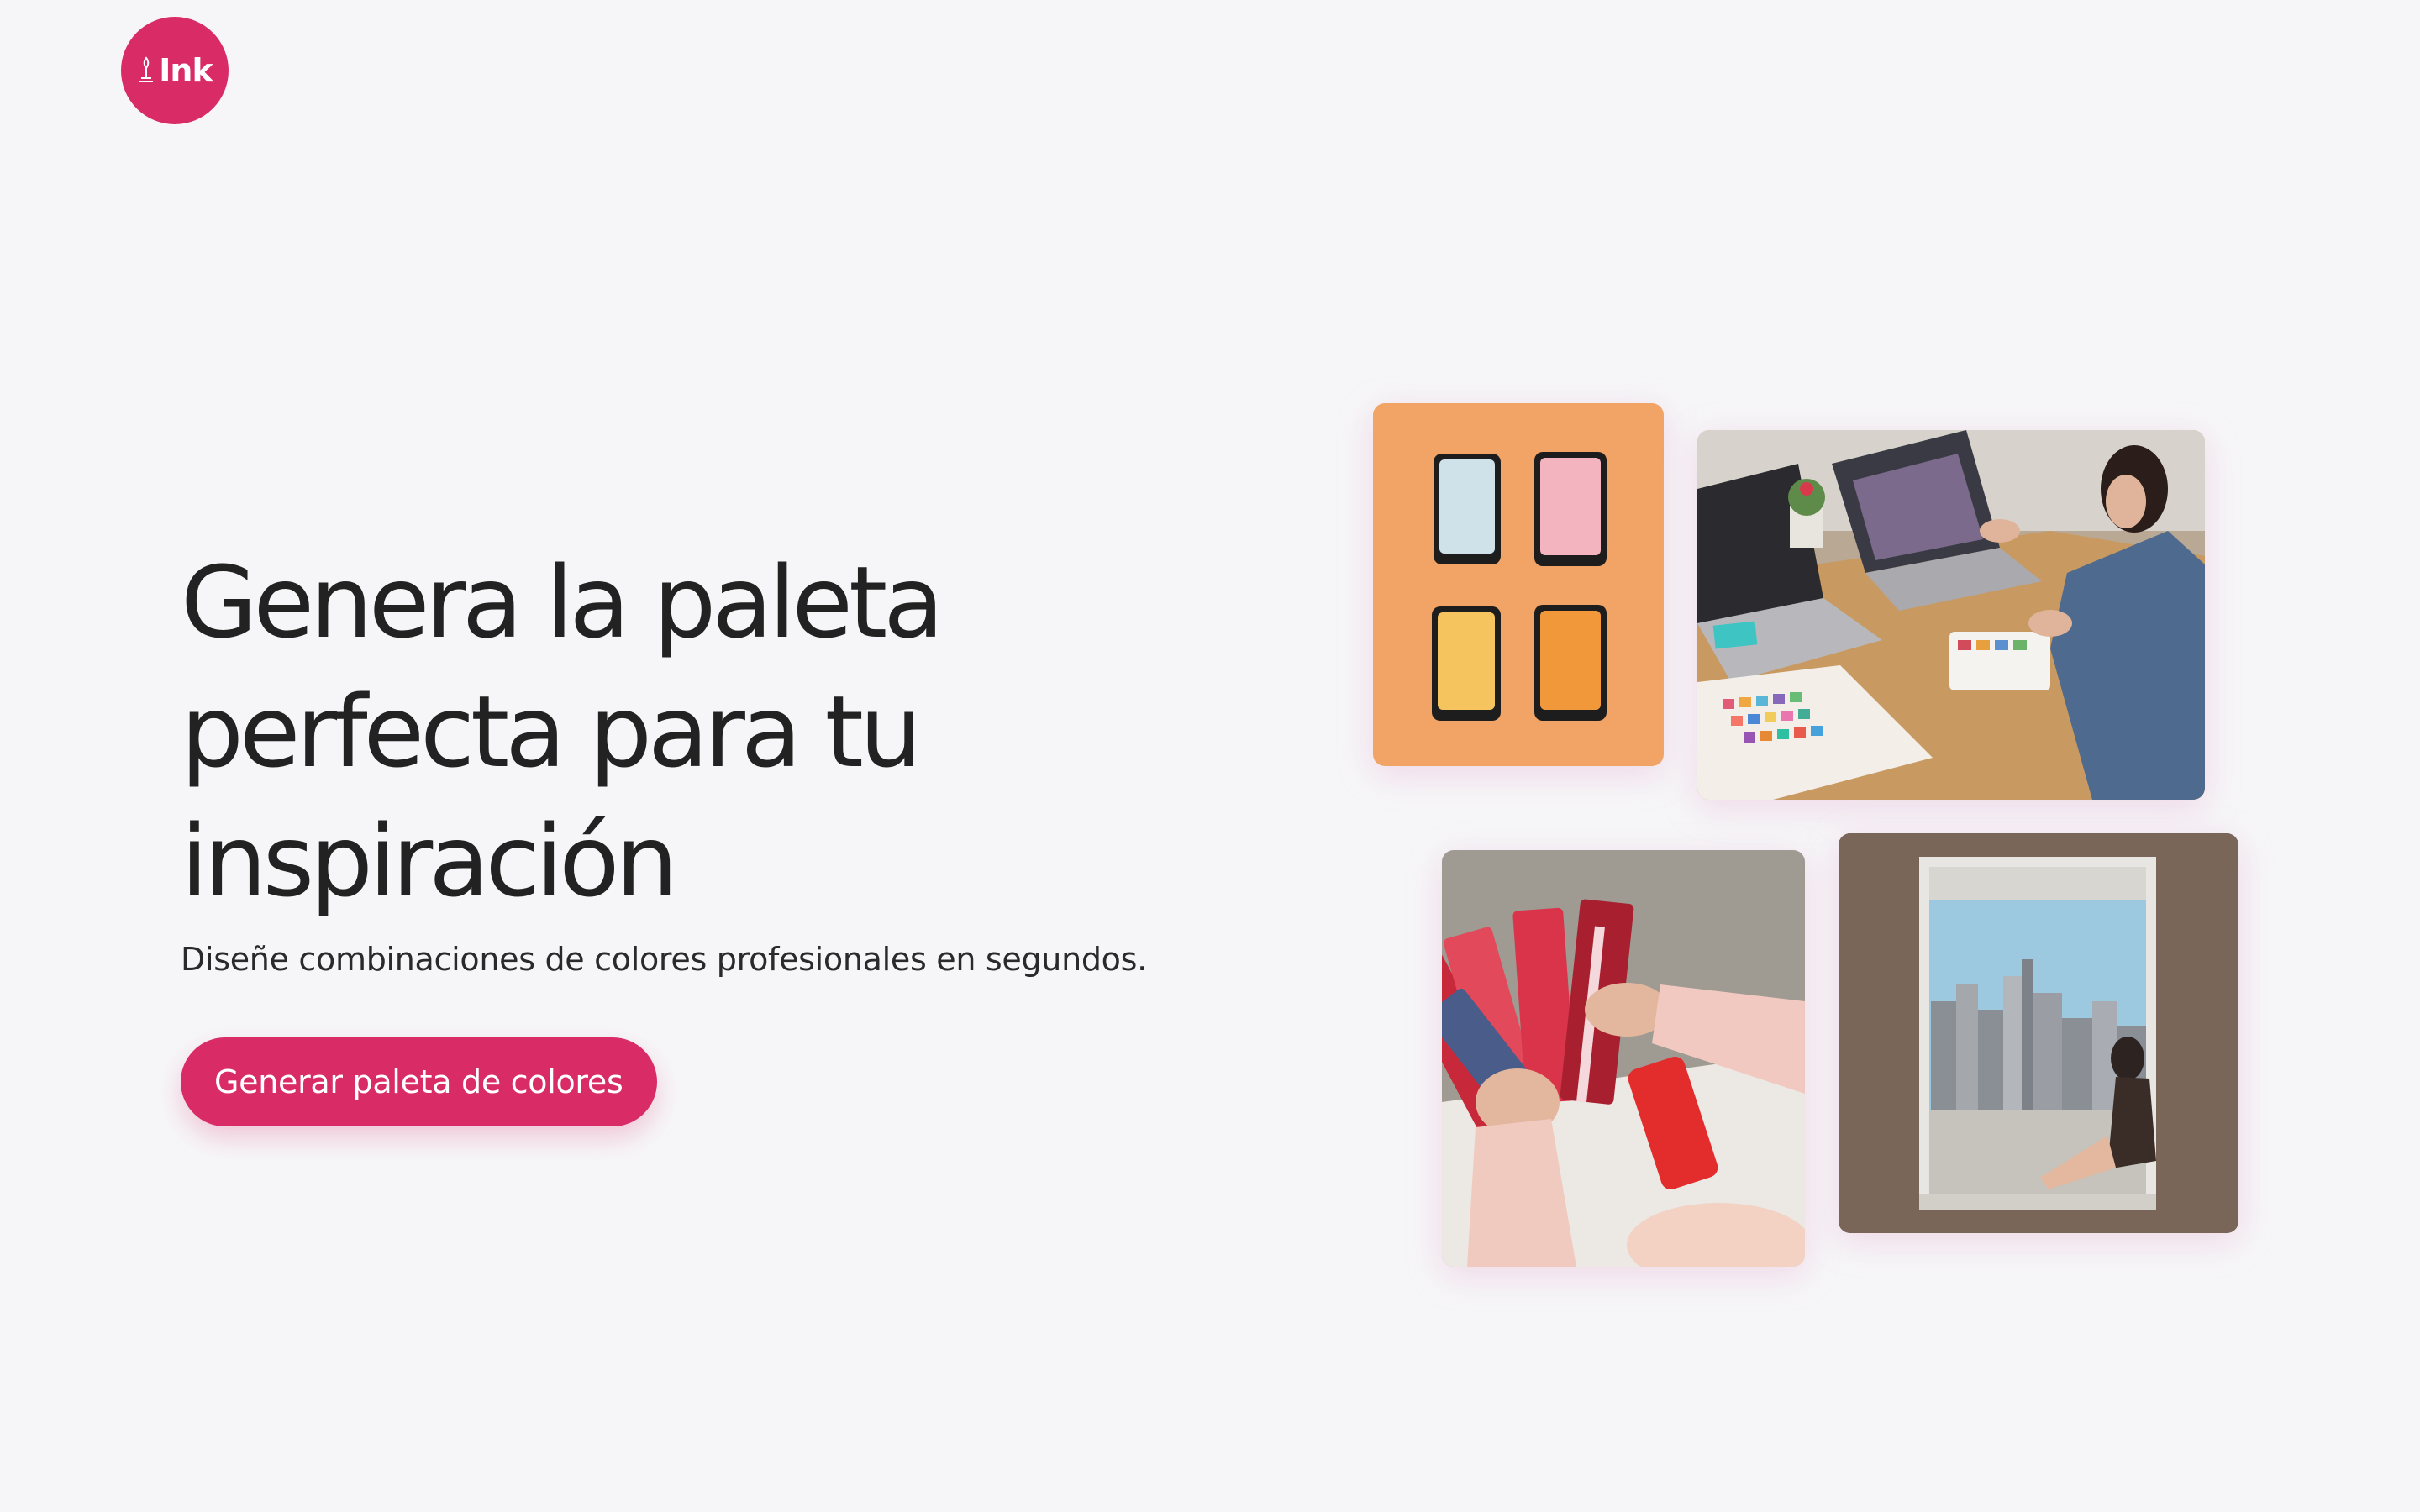 The image size is (2420, 1512). What do you see at coordinates (552, 732) in the screenshot?
I see `hero-title-line-2: perfecta para tu` at bounding box center [552, 732].